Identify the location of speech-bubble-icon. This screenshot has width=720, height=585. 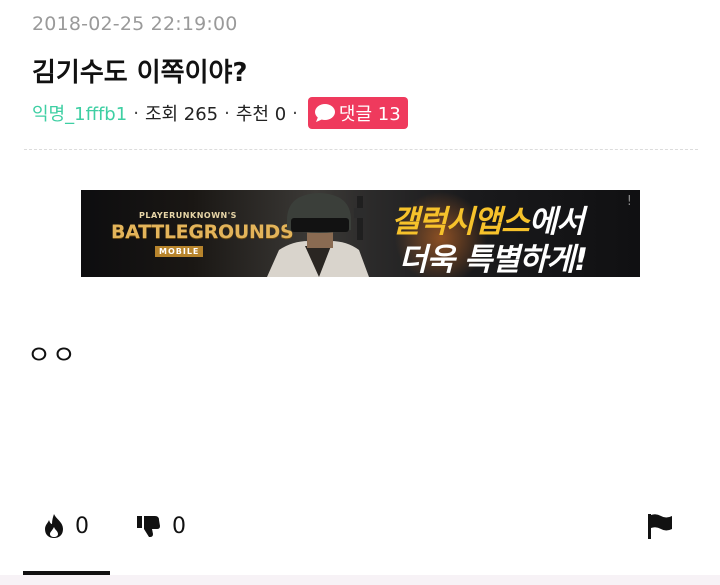
(324, 113).